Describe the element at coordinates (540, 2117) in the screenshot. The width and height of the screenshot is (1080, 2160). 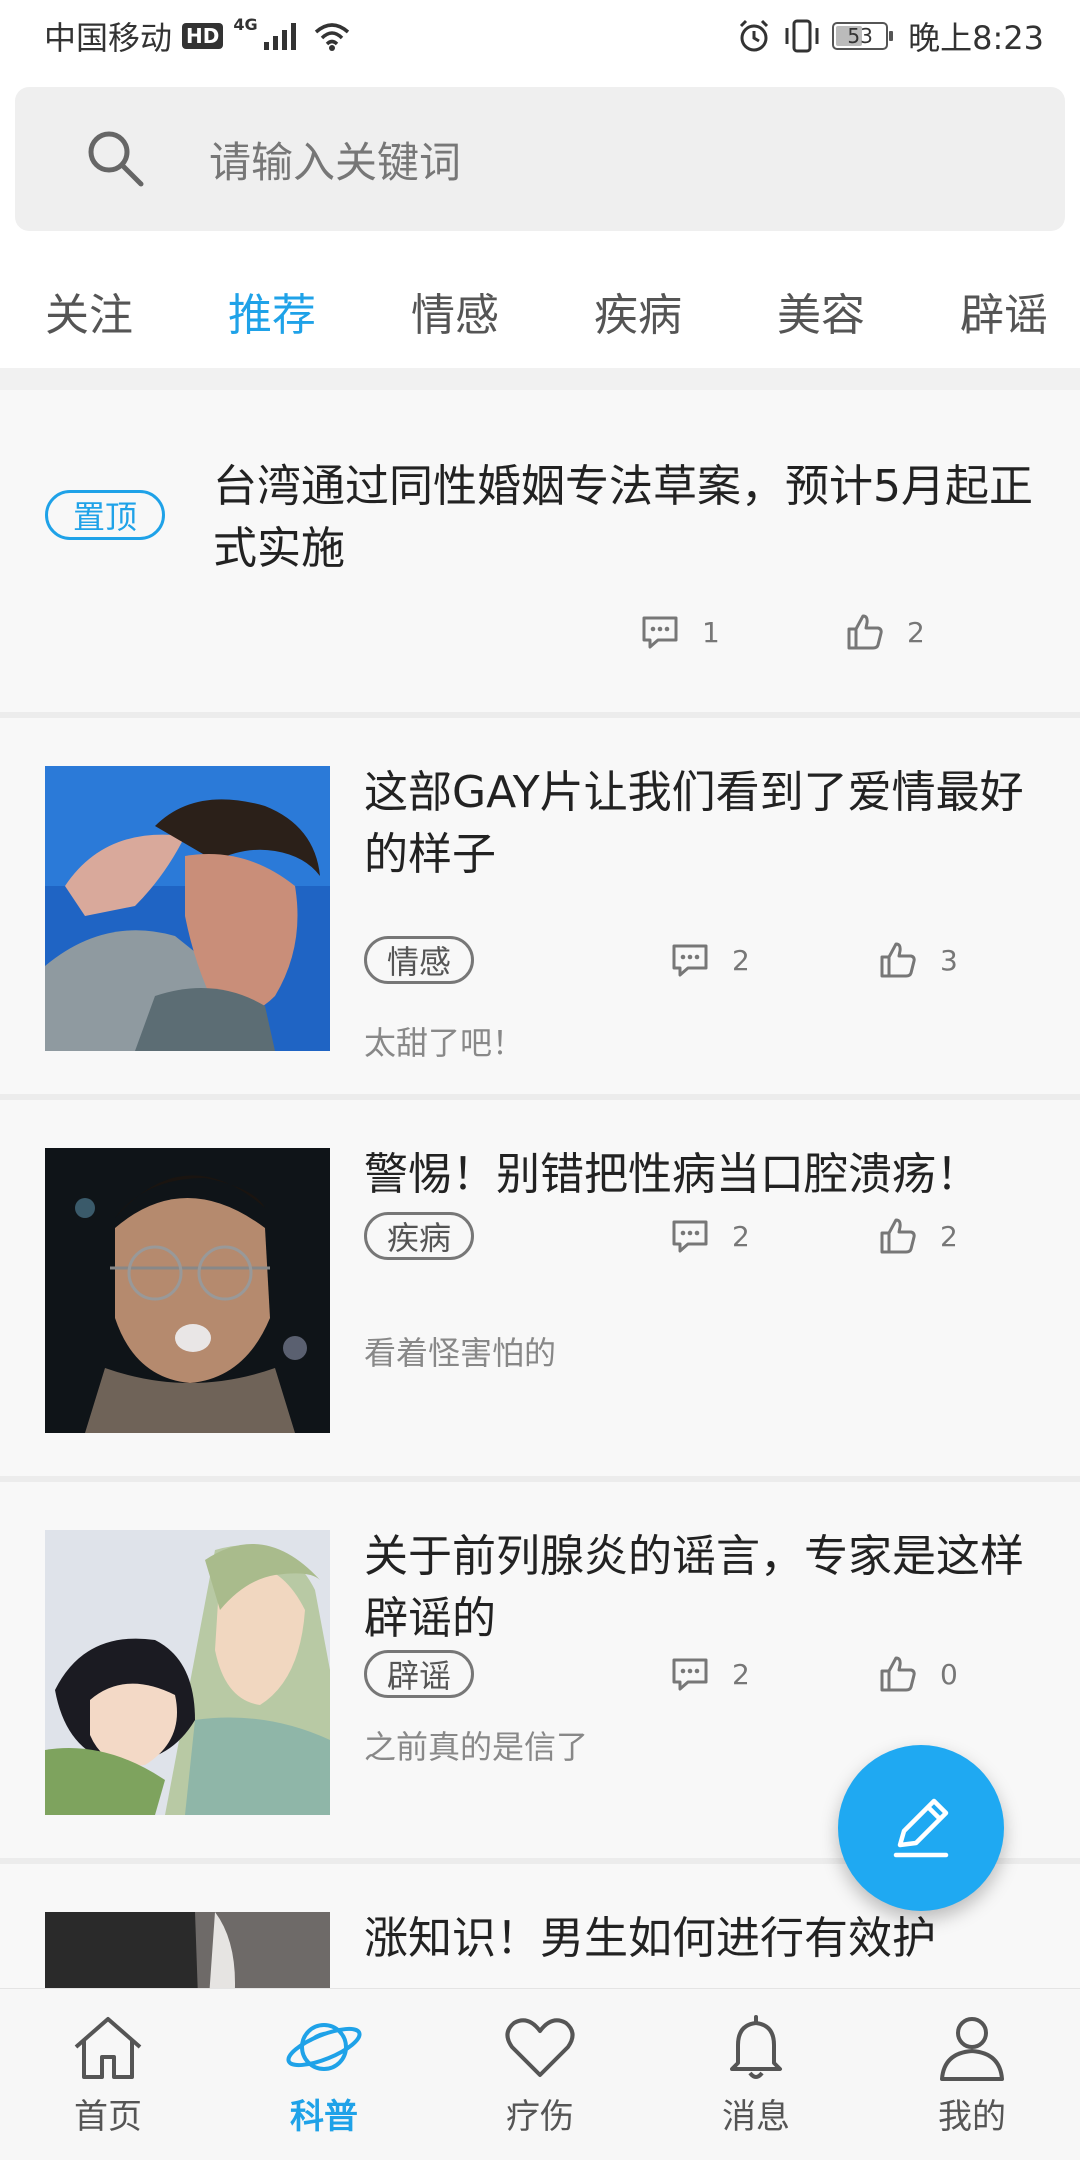
I see `nav-label: 疗伤` at that location.